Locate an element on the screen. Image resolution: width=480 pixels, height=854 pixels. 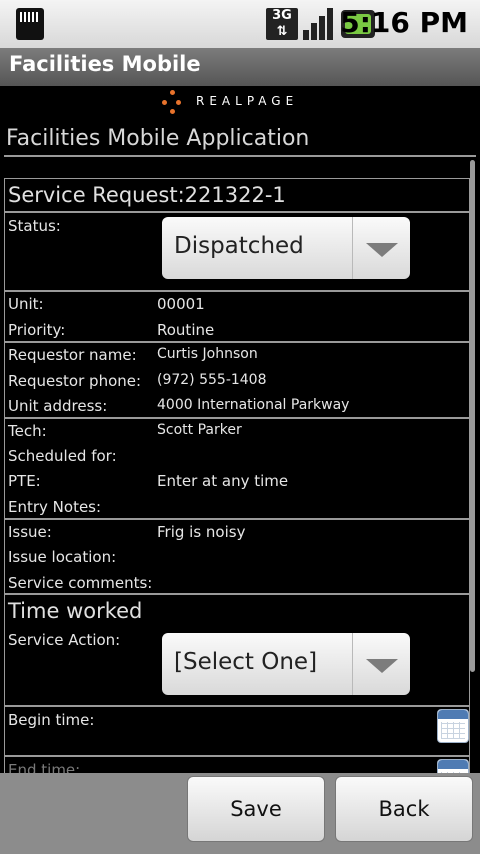
save-button: Save is located at coordinates (256, 809).